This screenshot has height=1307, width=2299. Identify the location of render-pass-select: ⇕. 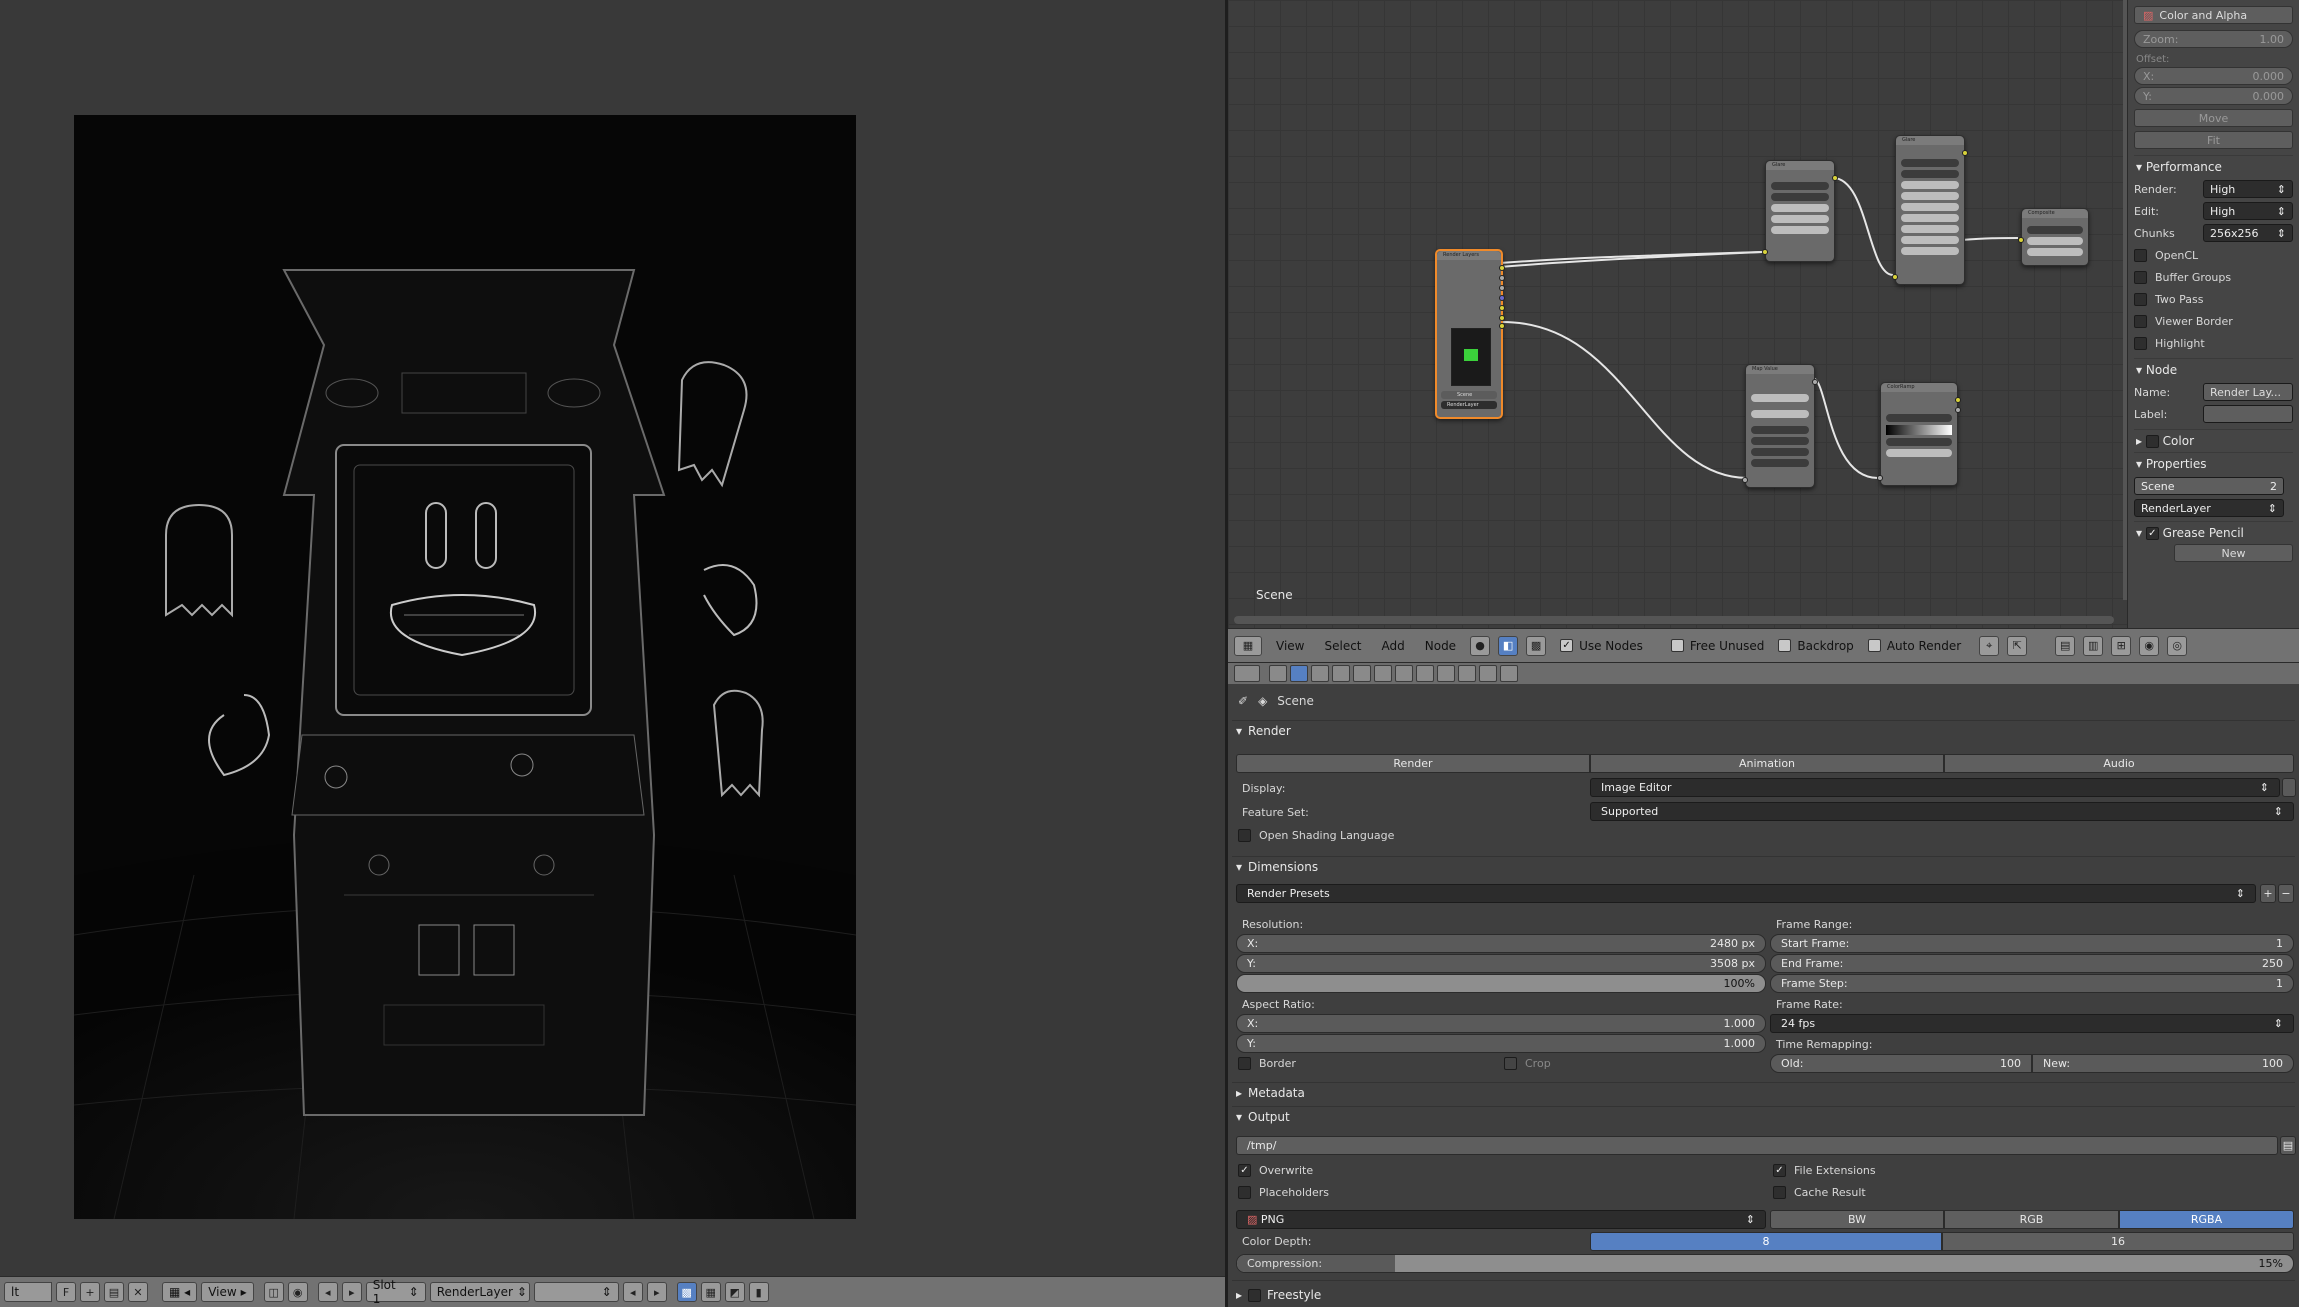
(576, 1292).